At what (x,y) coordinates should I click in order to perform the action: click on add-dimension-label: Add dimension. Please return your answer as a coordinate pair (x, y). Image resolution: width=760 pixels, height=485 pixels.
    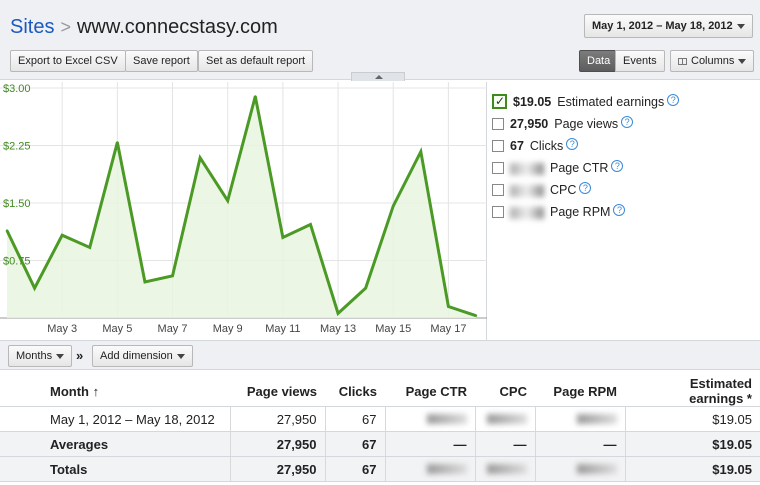
    Looking at the image, I should click on (136, 356).